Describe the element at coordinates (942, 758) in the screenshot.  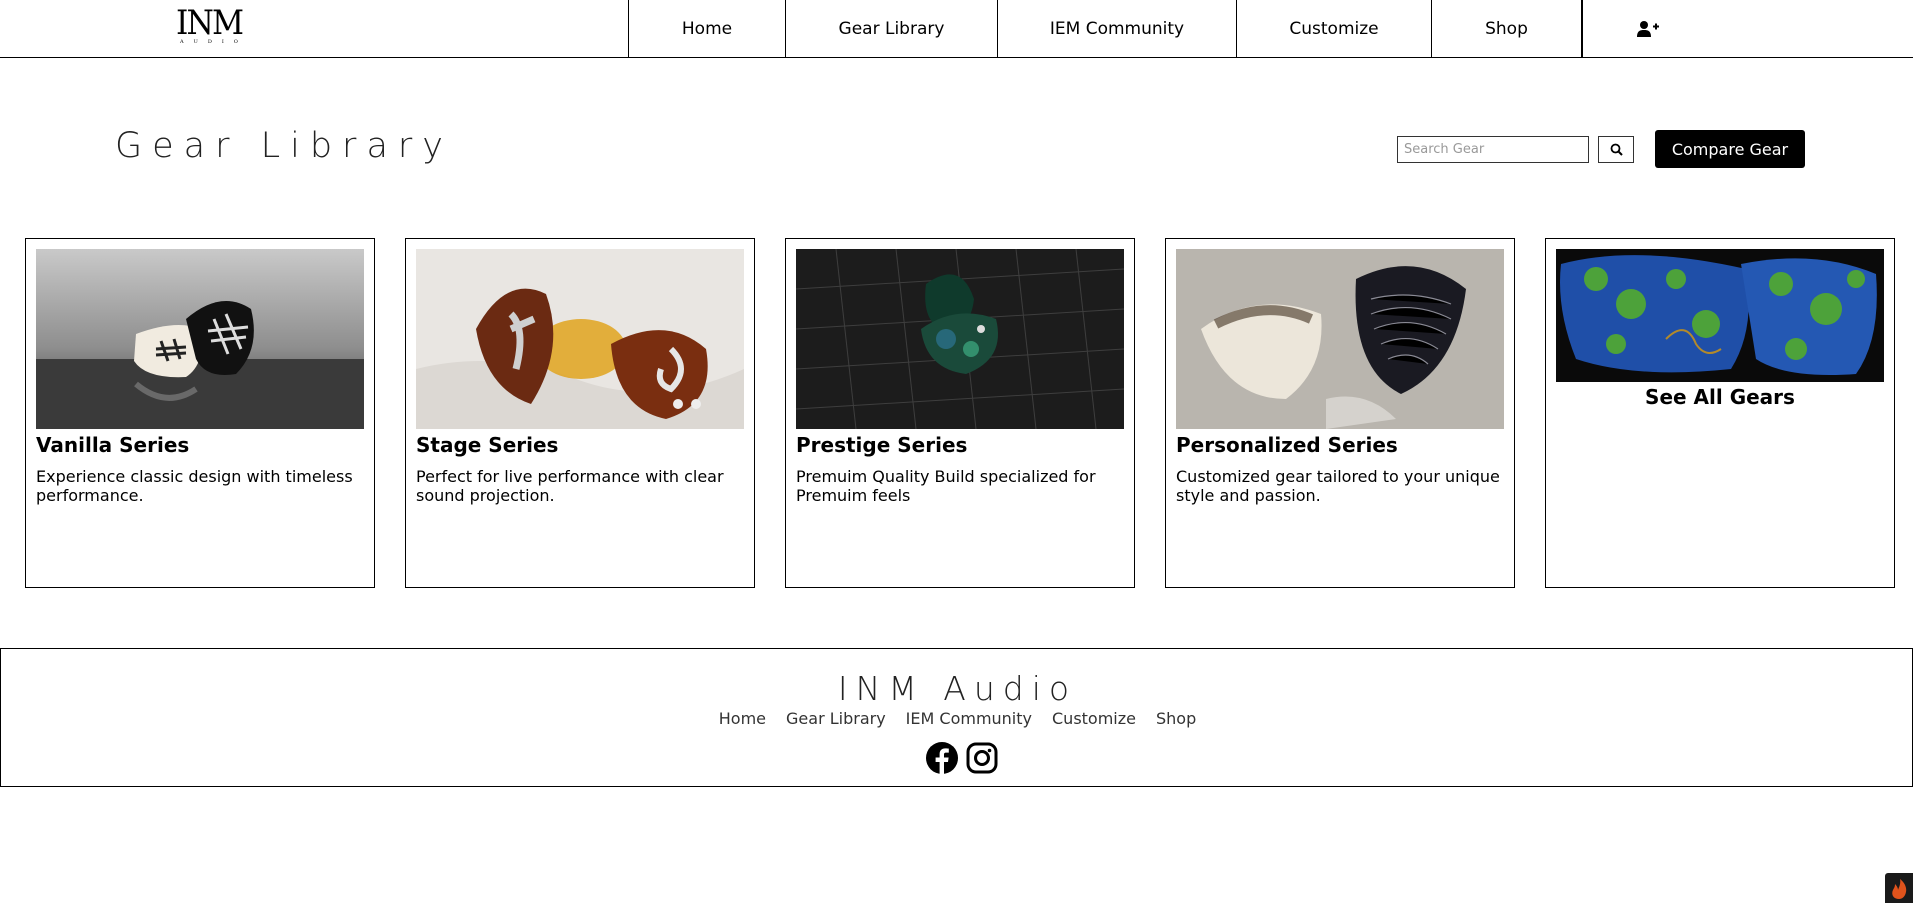
I see `facebook-icon` at that location.